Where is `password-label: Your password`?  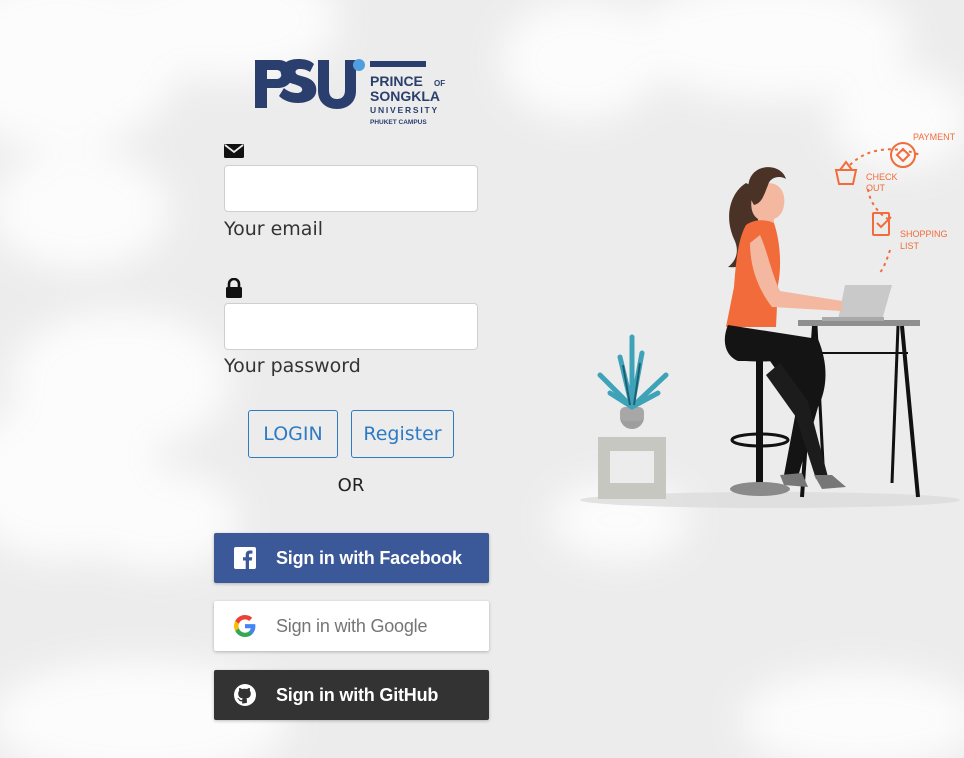 password-label: Your password is located at coordinates (292, 366).